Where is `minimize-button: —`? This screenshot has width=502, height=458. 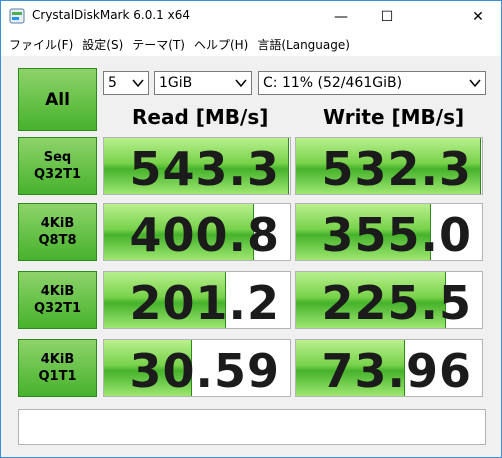 minimize-button: — is located at coordinates (341, 16).